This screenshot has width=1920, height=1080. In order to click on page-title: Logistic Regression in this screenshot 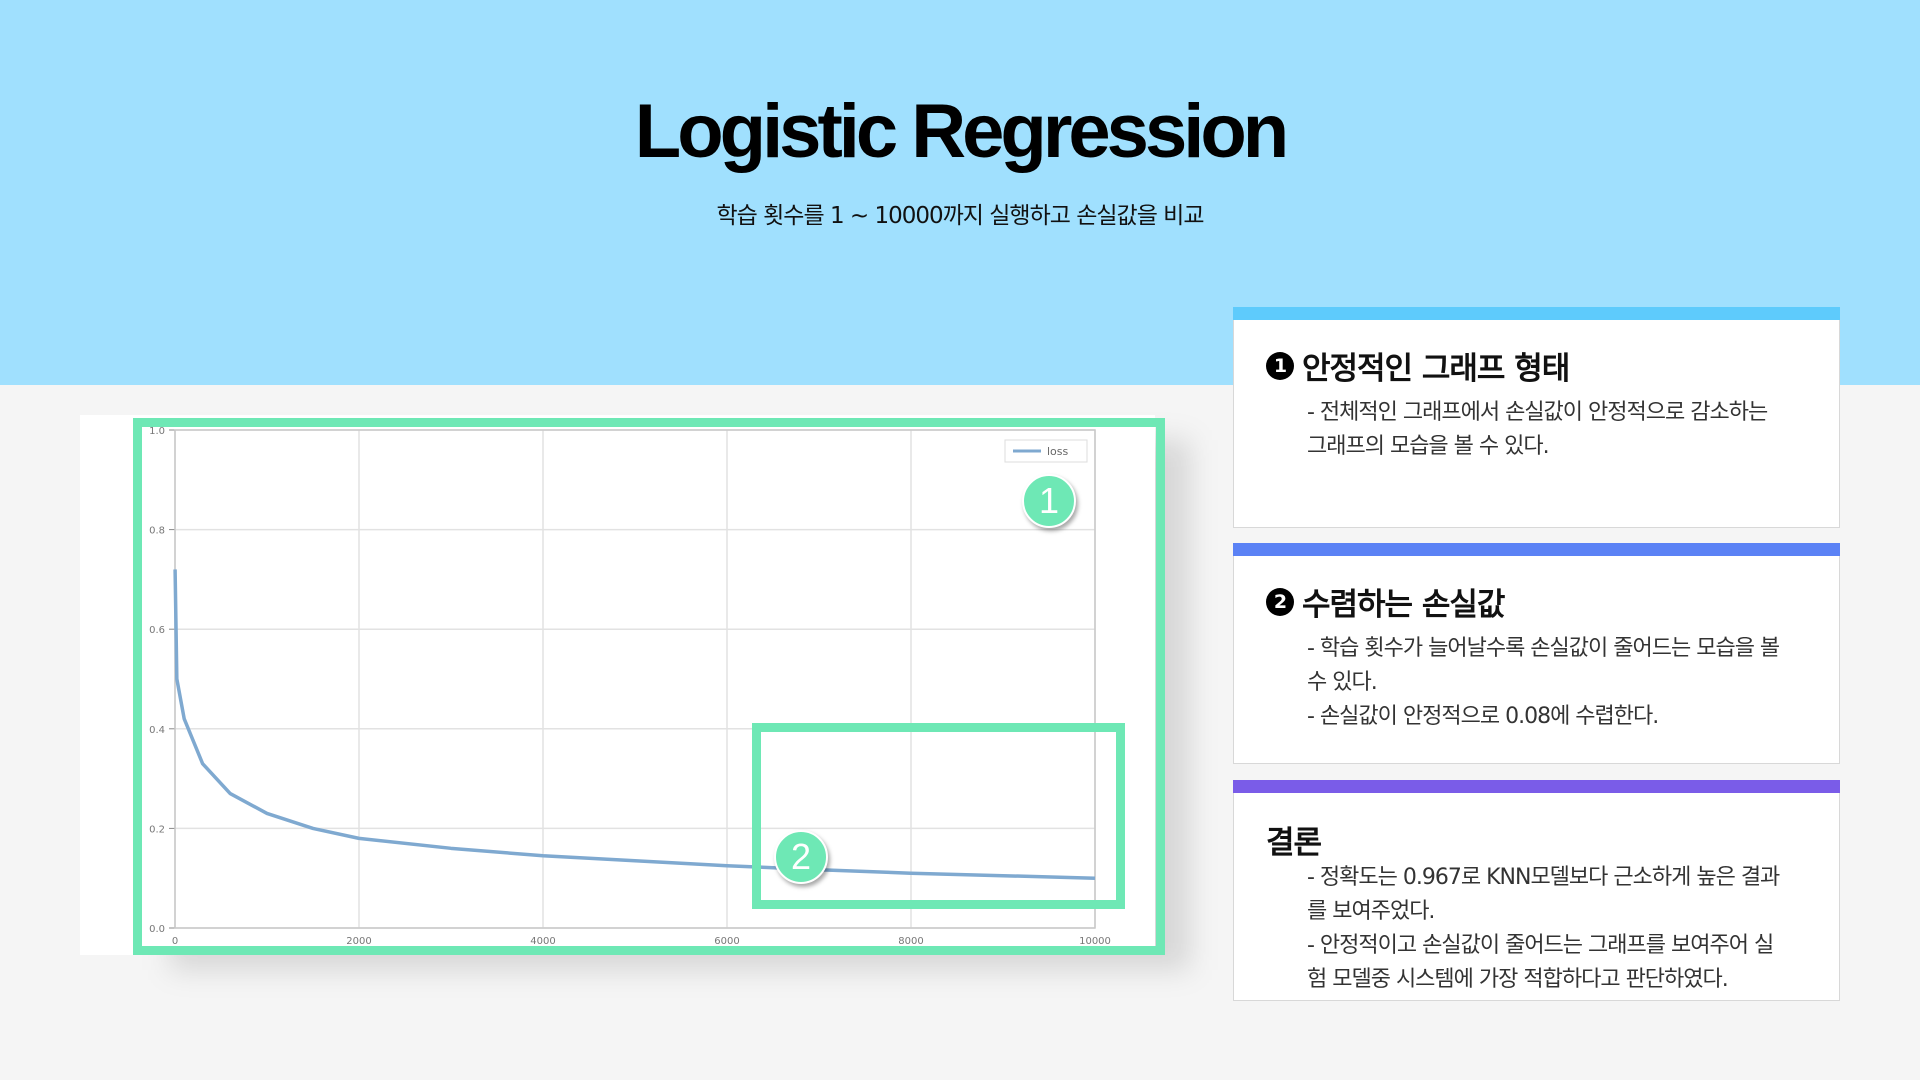, I will do `click(961, 131)`.